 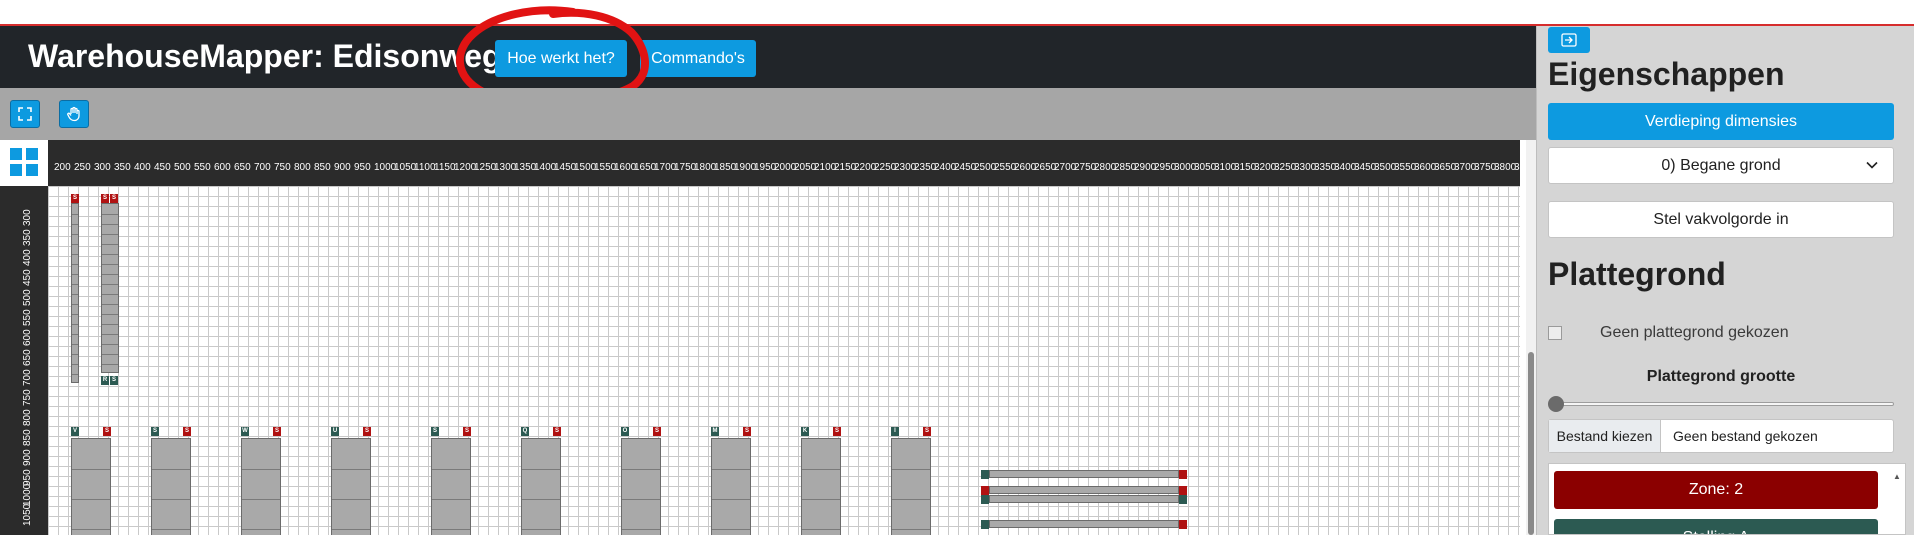 I want to click on slider-thumb, so click(x=1556, y=404).